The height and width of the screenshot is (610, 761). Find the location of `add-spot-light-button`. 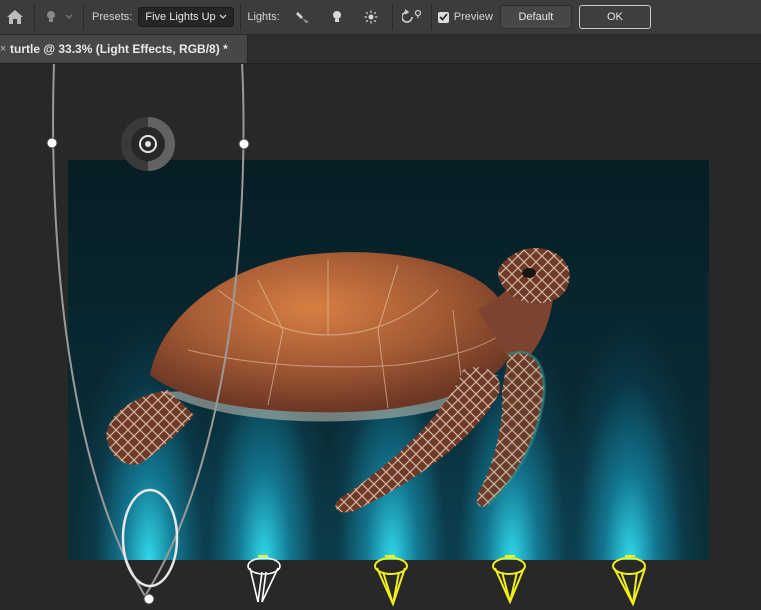

add-spot-light-button is located at coordinates (303, 17).